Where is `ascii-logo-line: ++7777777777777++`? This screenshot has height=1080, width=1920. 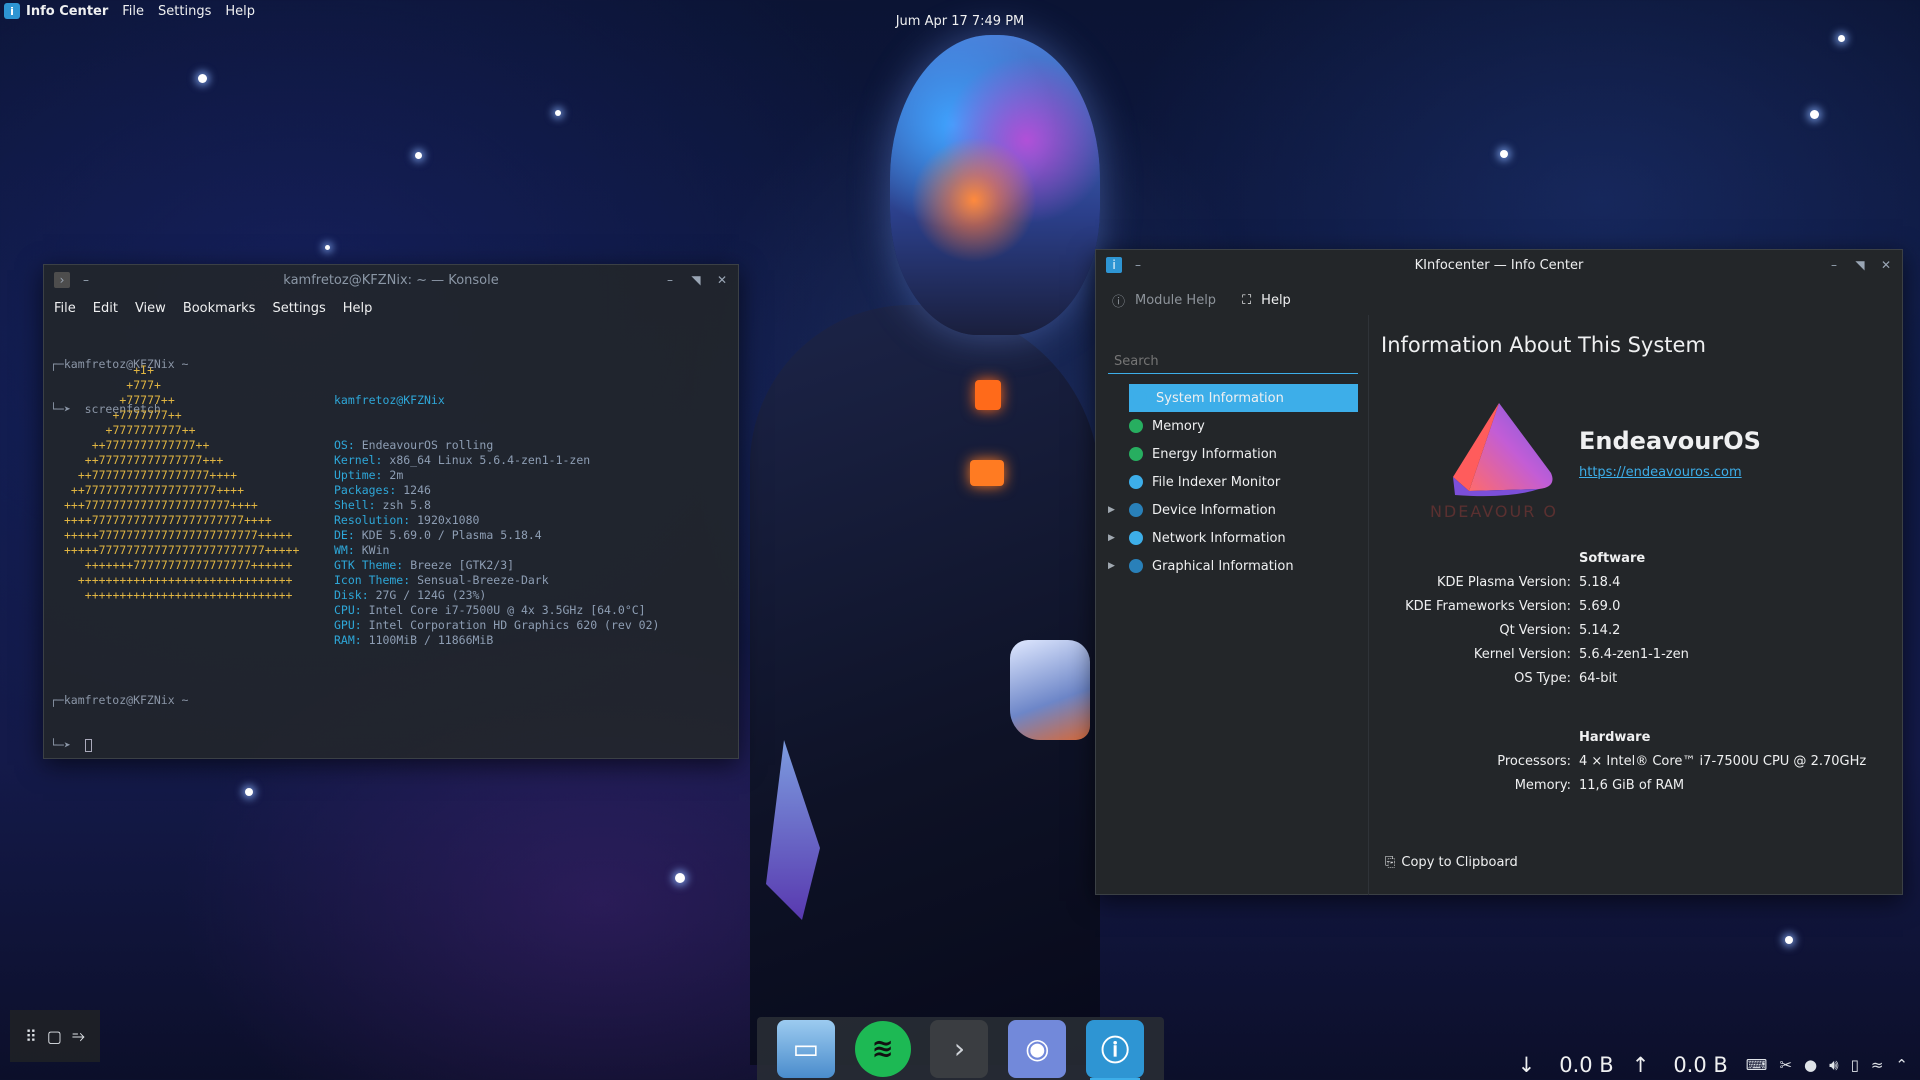 ascii-logo-line: ++7777777777777++ is located at coordinates (137, 445).